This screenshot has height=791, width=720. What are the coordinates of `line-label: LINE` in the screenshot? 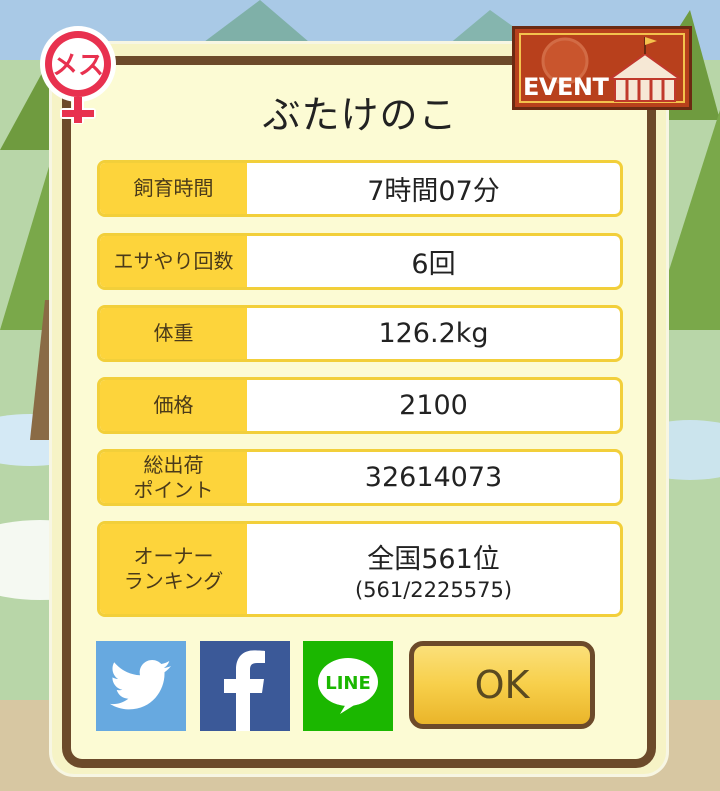 It's located at (348, 683).